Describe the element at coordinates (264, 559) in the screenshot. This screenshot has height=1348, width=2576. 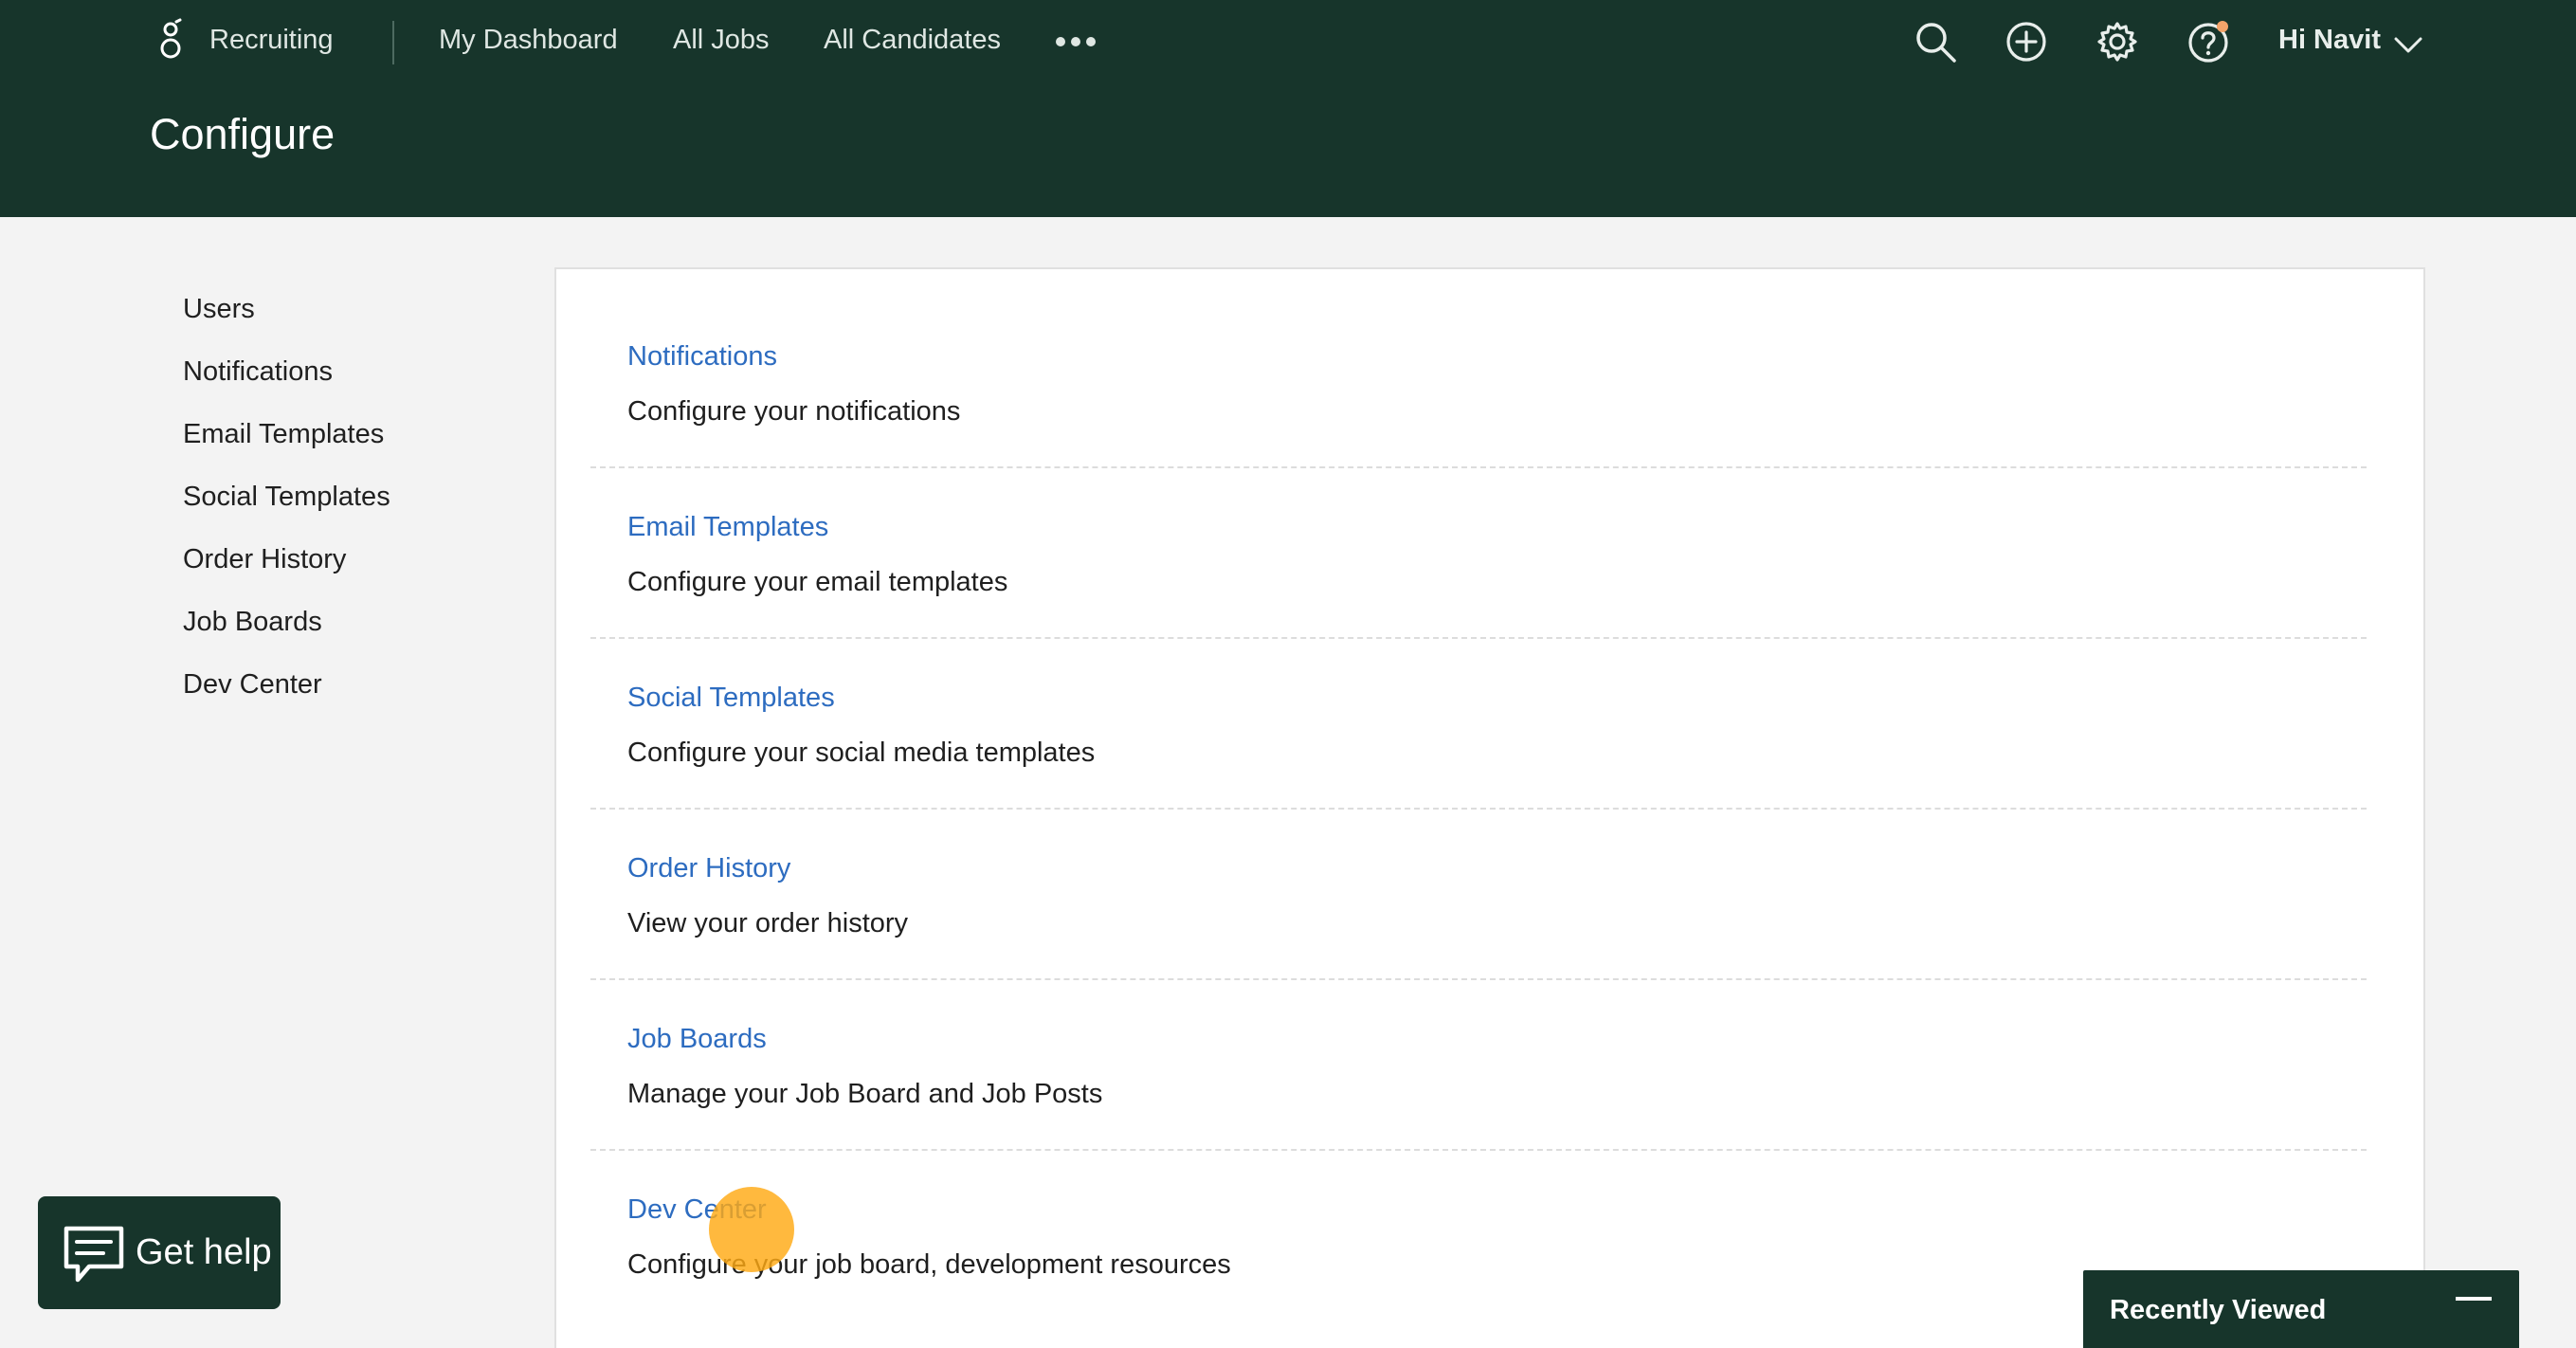
I see `sidebar-item-order-history: Order History` at that location.